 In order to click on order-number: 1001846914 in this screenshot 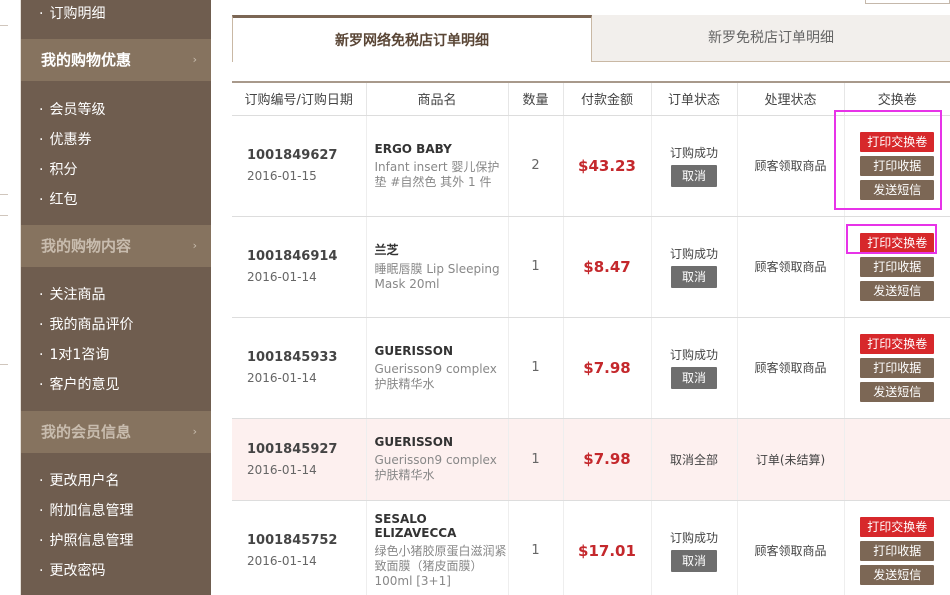, I will do `click(306, 256)`.